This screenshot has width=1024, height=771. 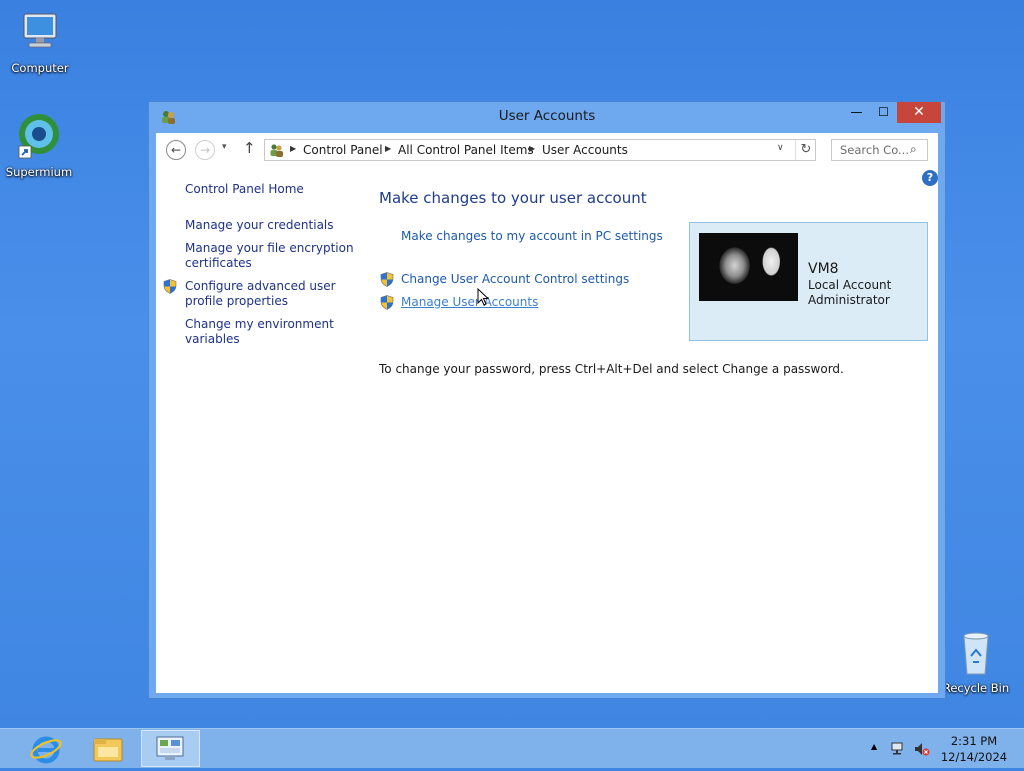 I want to click on search-icon: ⌕, so click(x=913, y=149).